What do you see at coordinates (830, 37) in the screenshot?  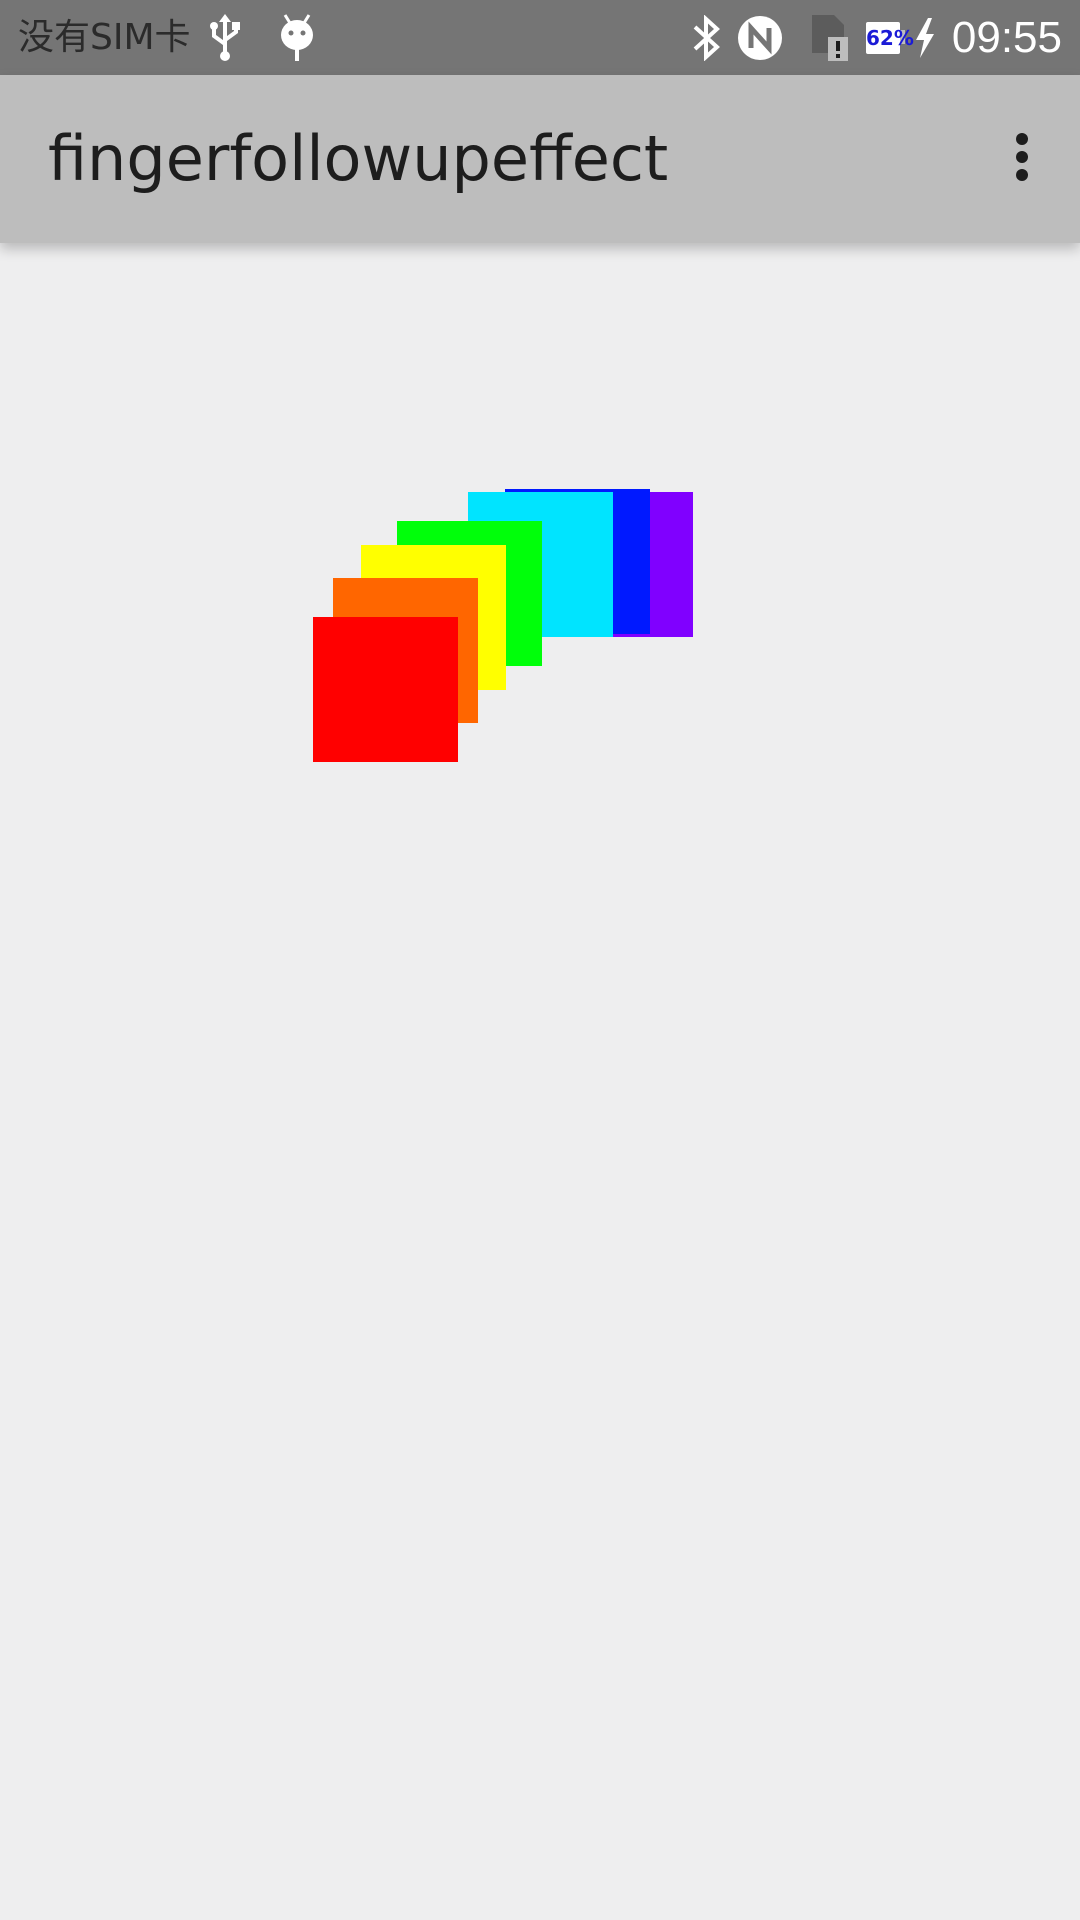 I see `sim-alert-icon` at bounding box center [830, 37].